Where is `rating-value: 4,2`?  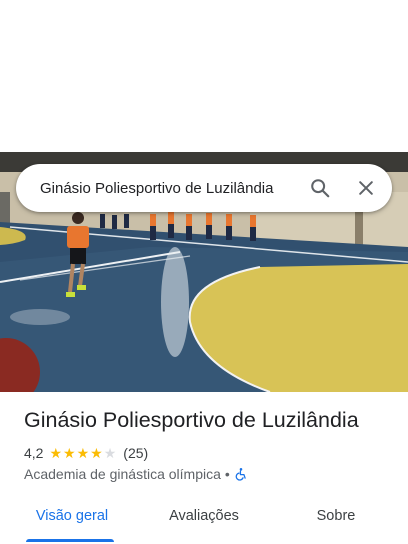 rating-value: 4,2 is located at coordinates (34, 453).